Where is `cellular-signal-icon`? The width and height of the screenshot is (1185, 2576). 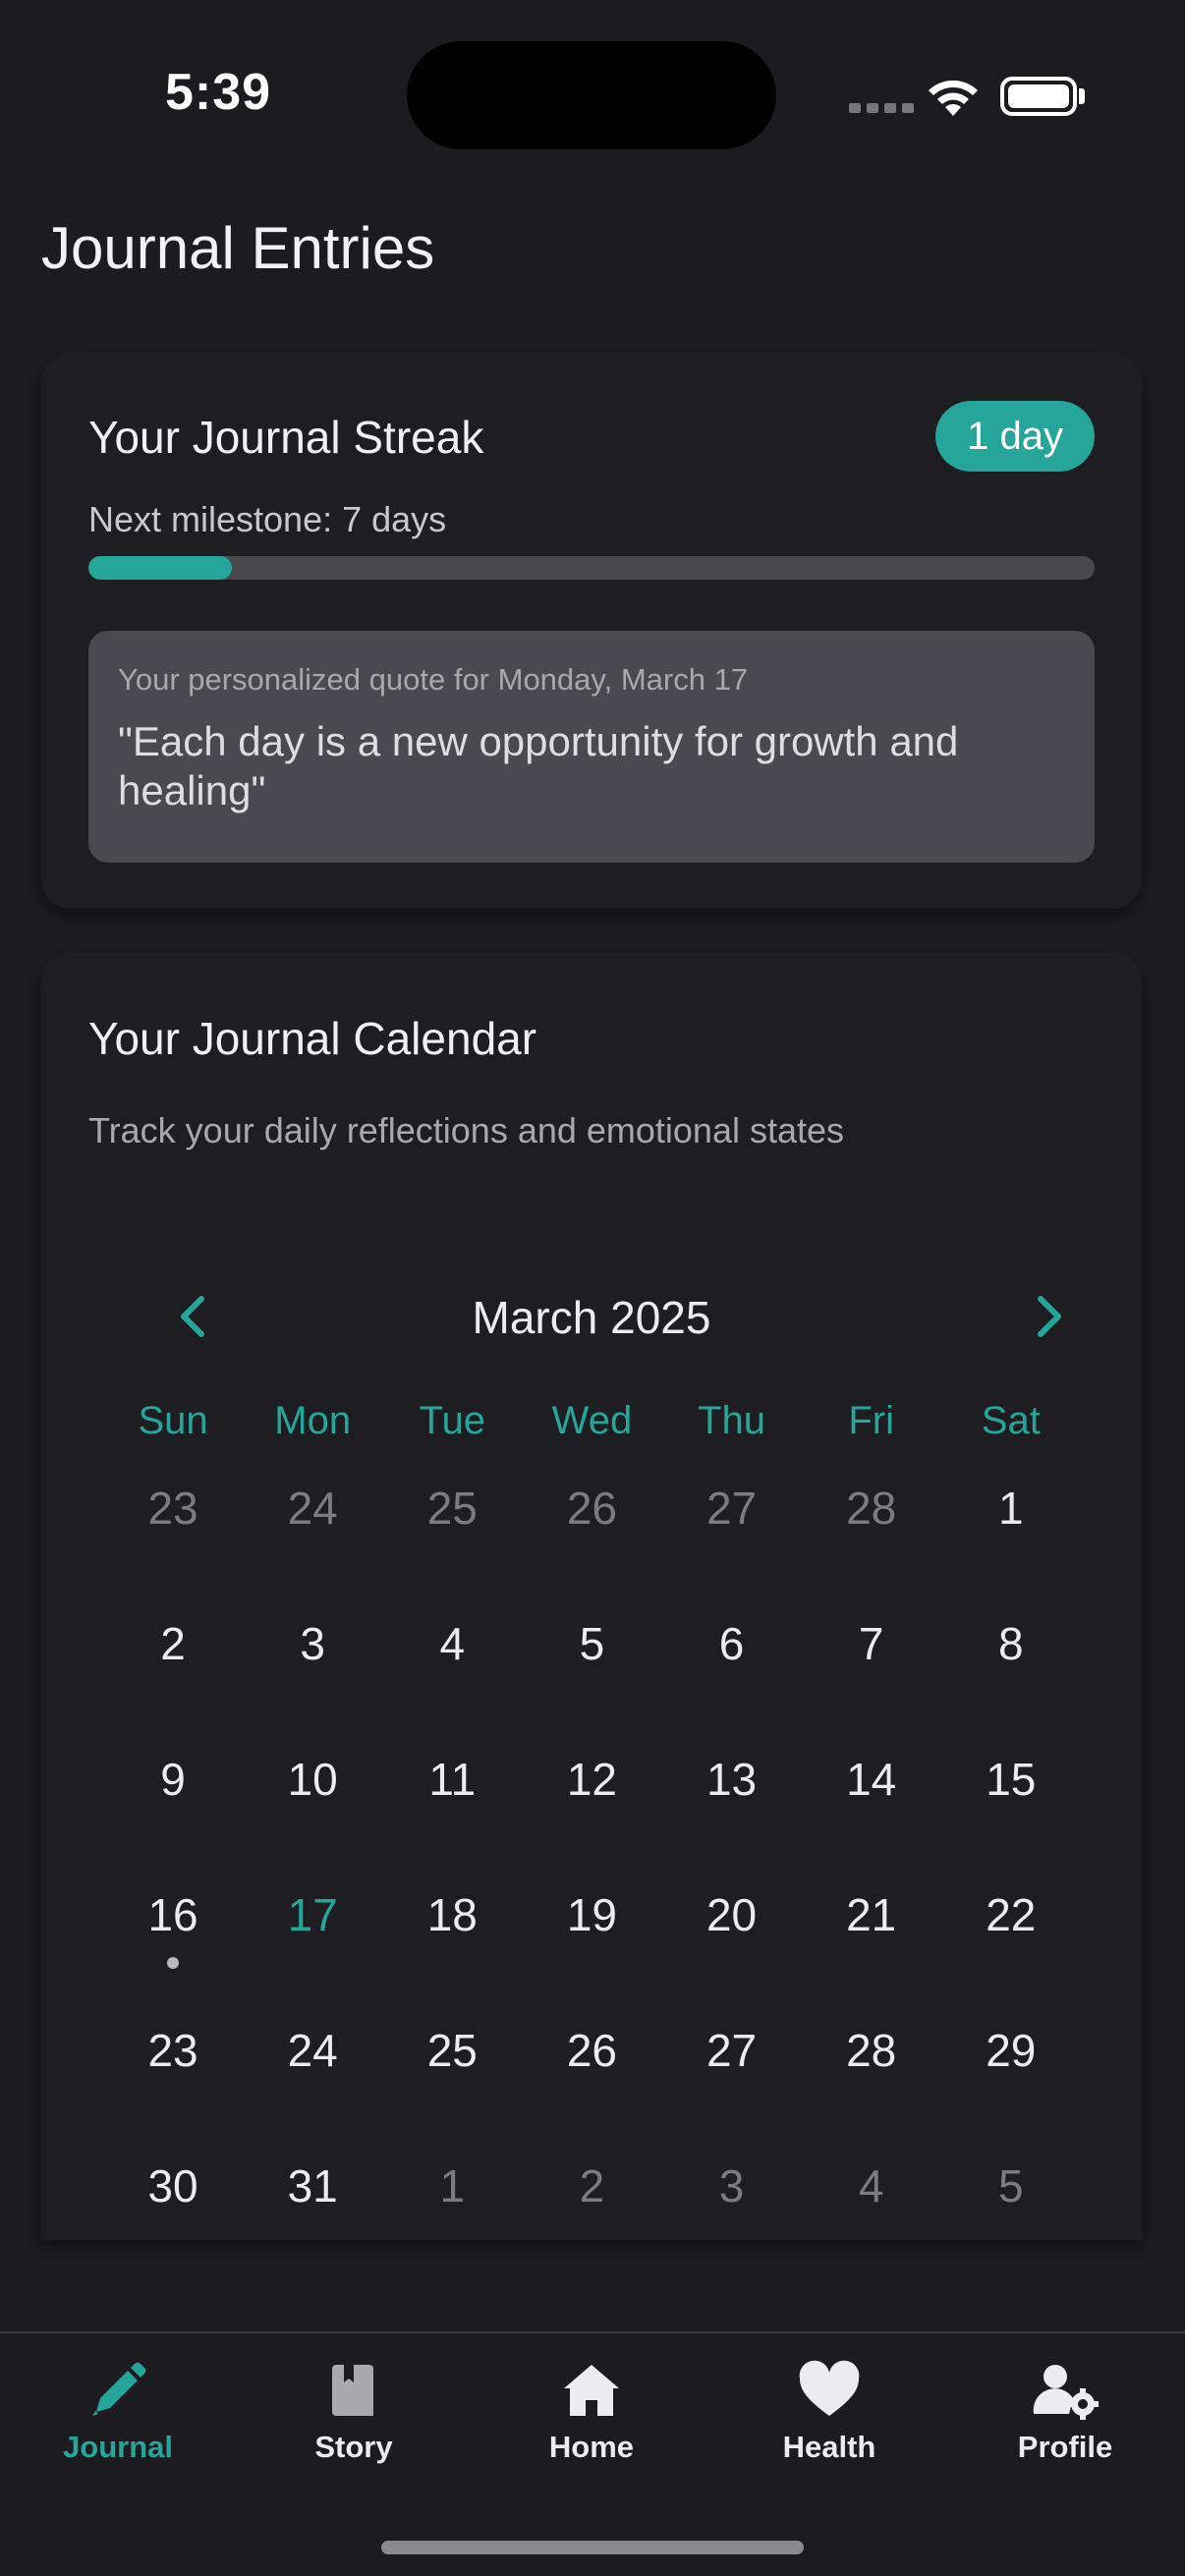 cellular-signal-icon is located at coordinates (881, 108).